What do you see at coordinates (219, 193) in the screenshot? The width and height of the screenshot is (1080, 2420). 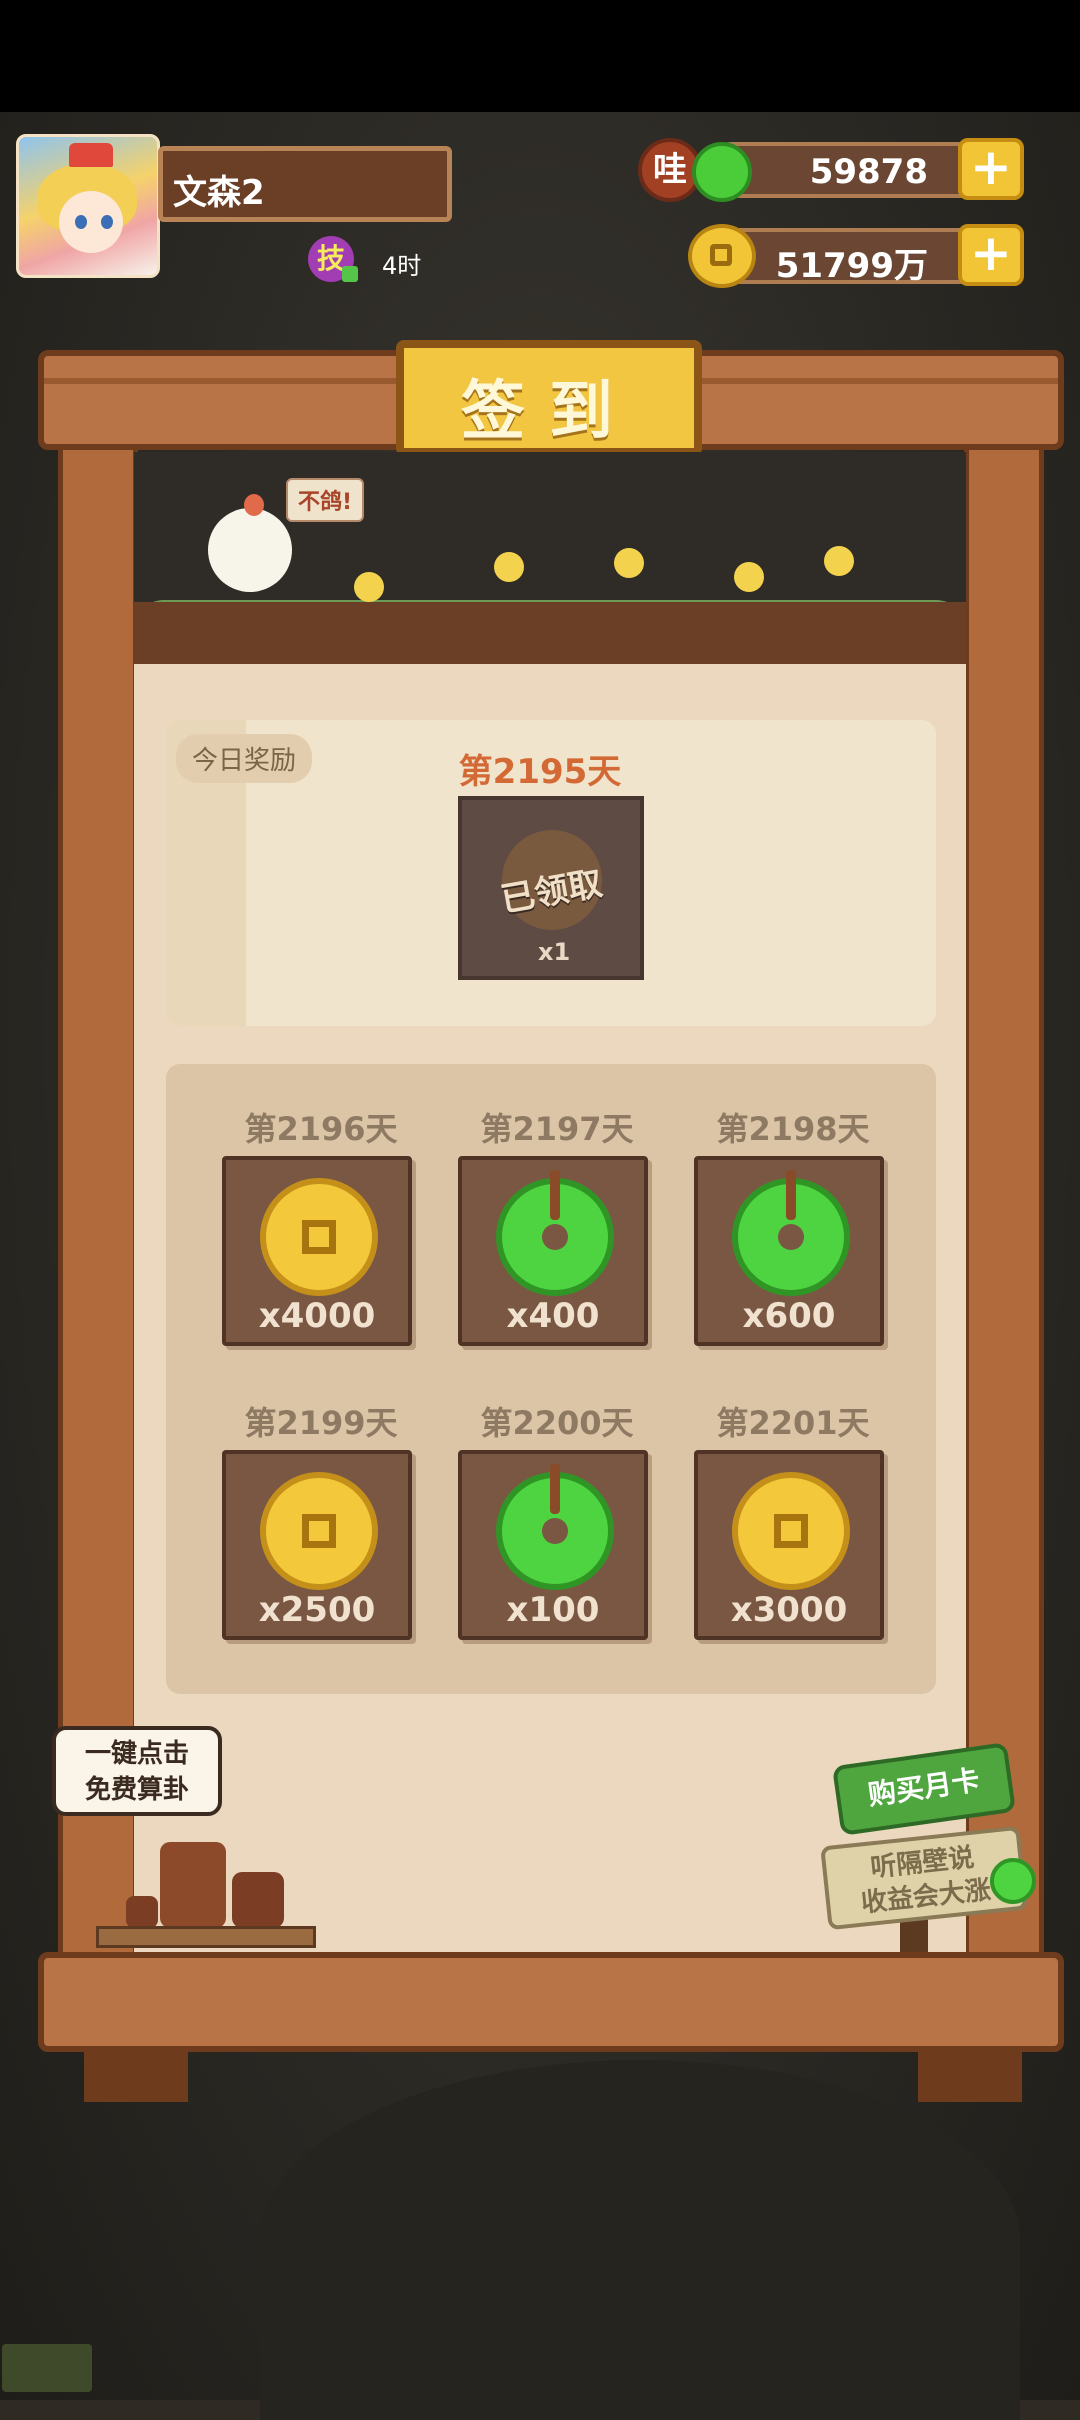 I see `player-name: 文森2` at bounding box center [219, 193].